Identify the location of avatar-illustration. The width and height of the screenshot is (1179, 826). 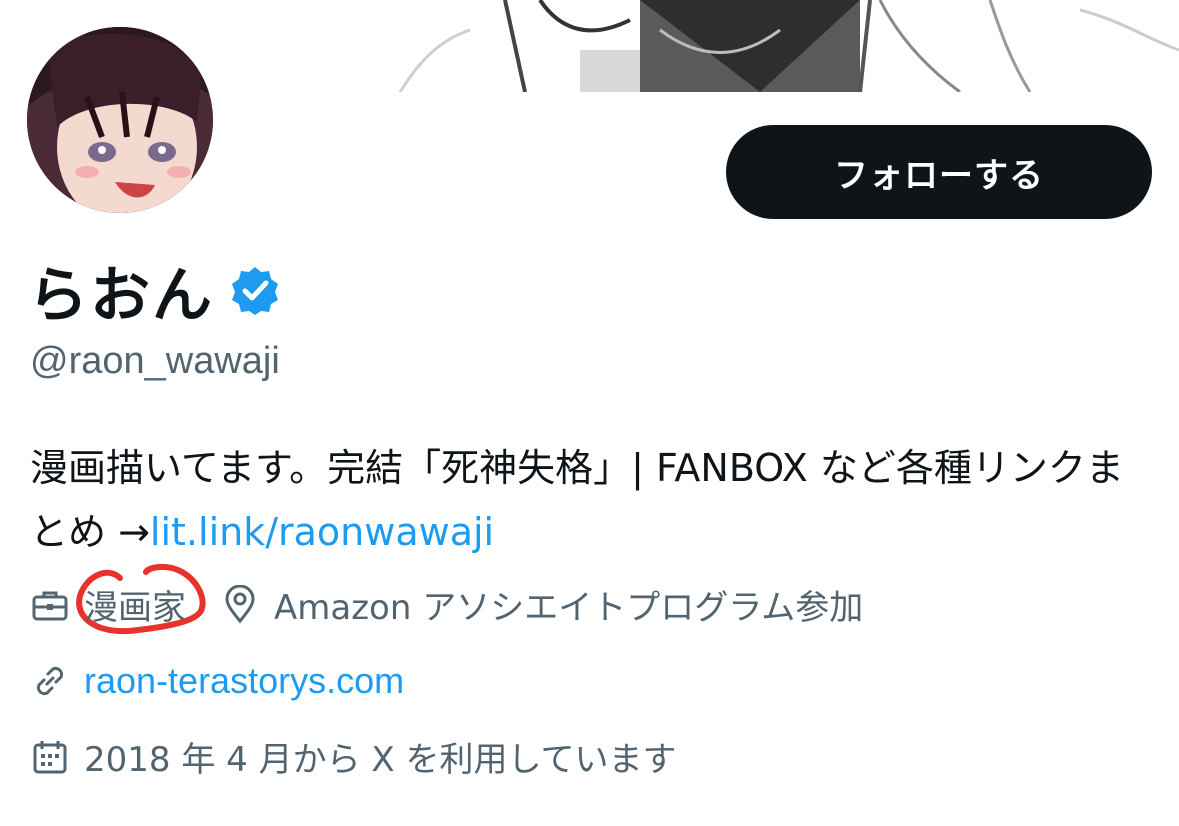
(120, 120).